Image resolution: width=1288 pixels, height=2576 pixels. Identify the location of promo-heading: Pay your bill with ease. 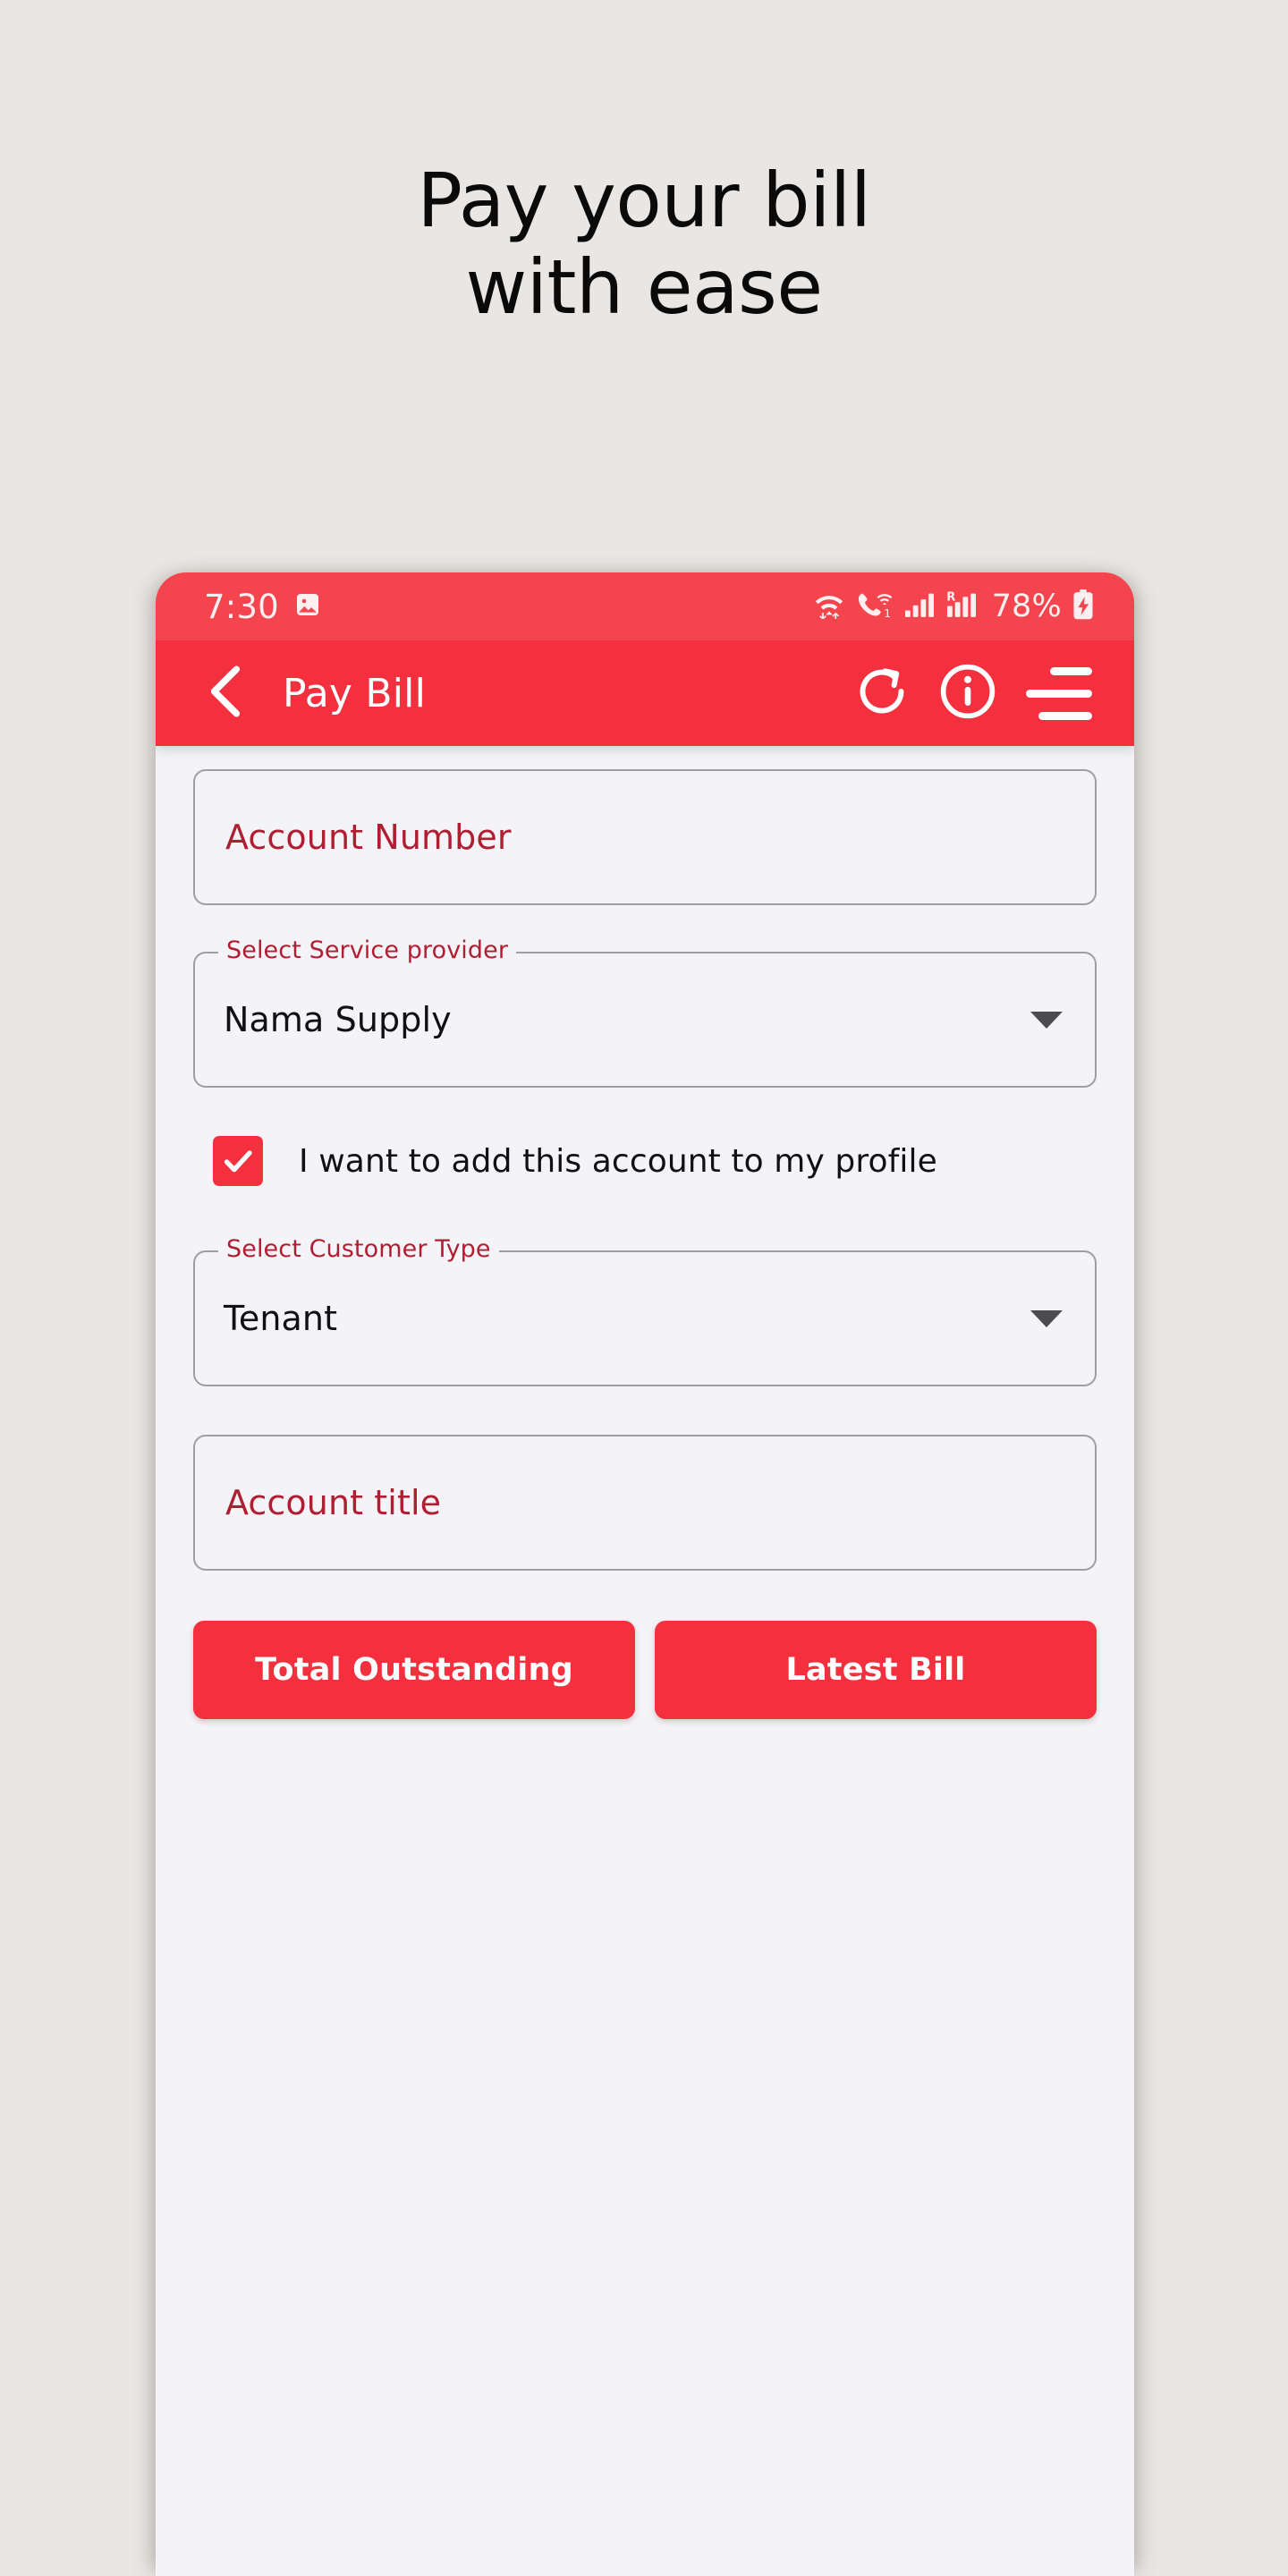
(644, 244).